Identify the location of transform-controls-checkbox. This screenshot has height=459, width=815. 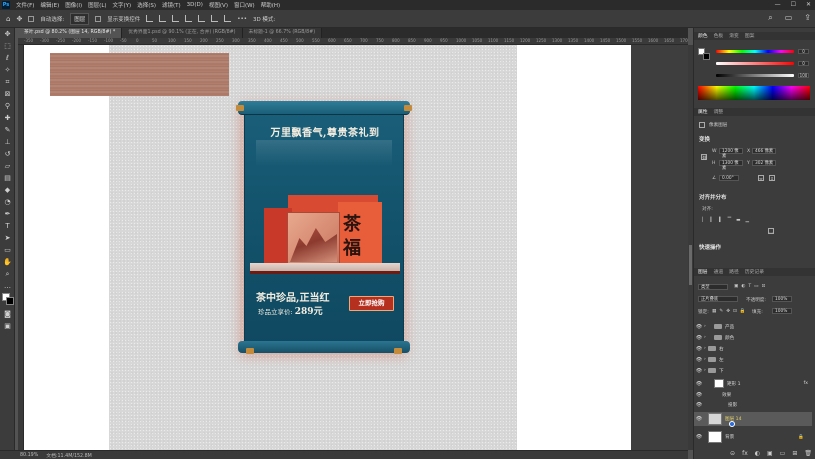
(98, 18).